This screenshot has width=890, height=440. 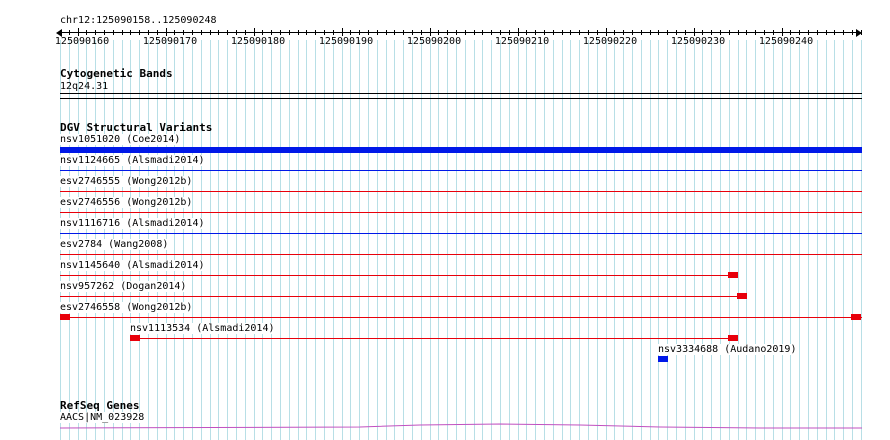 I want to click on refseq-gene-line, so click(x=461, y=424).